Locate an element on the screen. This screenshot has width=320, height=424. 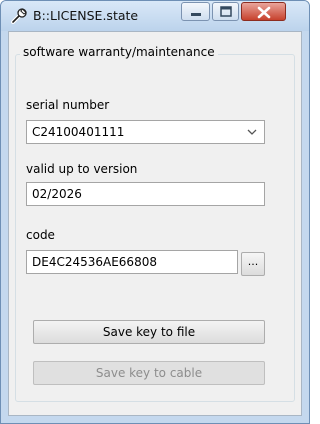
close-button is located at coordinates (263, 11).